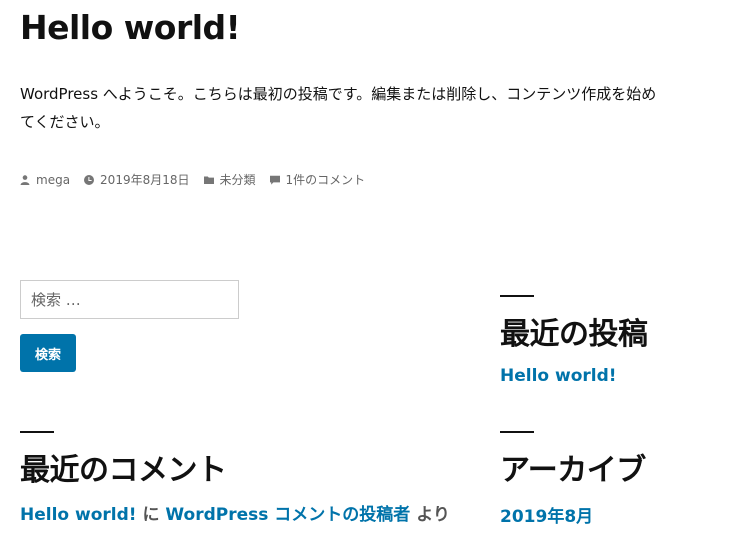 This screenshot has height=533, width=730. What do you see at coordinates (558, 376) in the screenshot?
I see `recent-post-link: Hello world!` at bounding box center [558, 376].